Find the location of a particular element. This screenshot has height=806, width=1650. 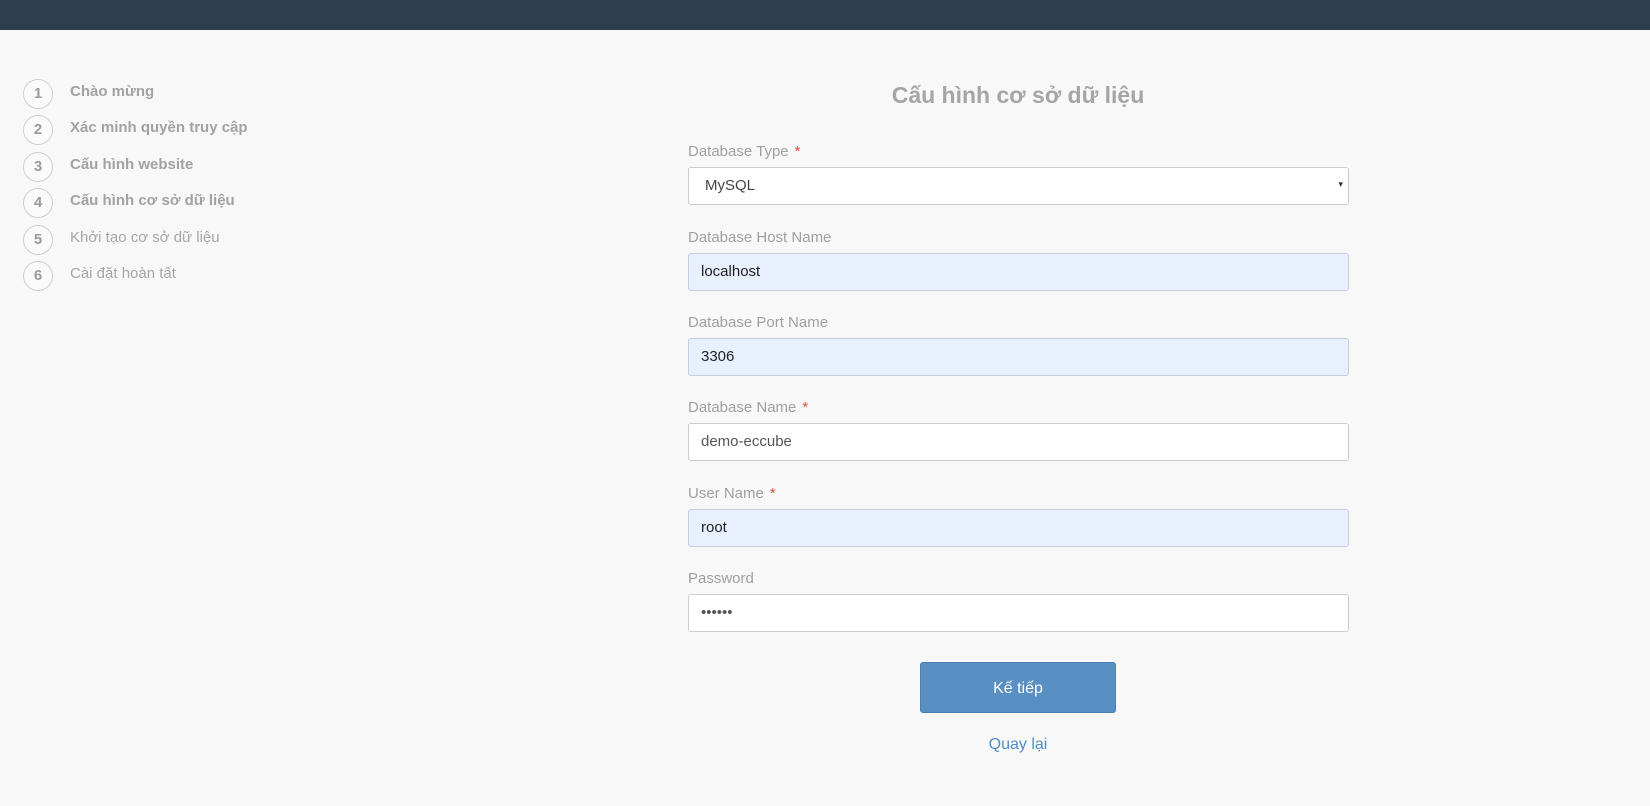

step-number: 6 is located at coordinates (38, 276).